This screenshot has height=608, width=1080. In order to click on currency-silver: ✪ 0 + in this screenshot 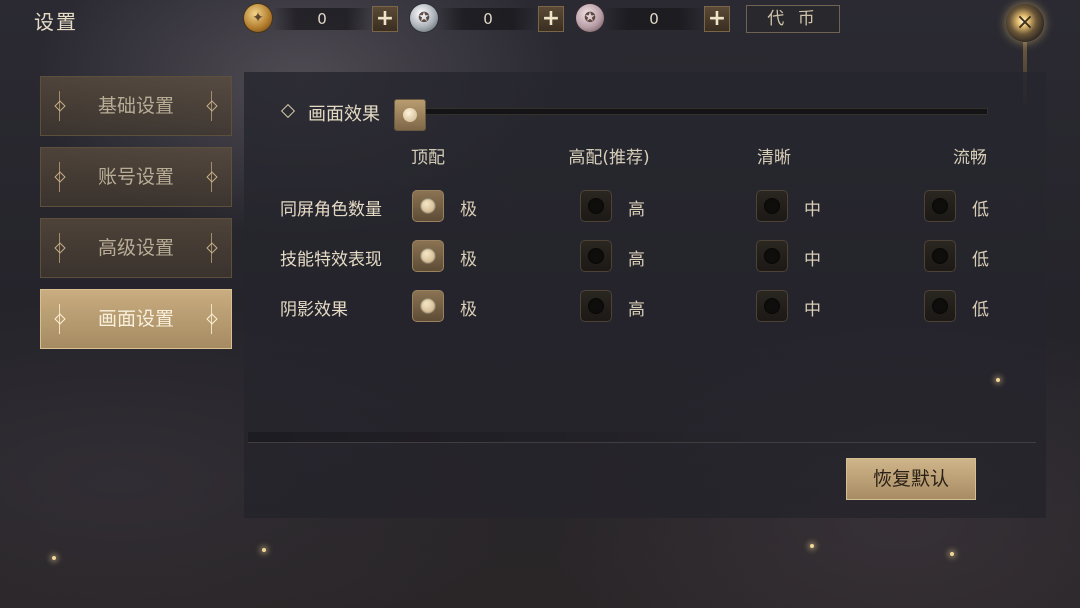, I will do `click(489, 18)`.